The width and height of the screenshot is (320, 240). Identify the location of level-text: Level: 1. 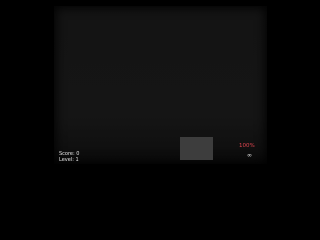
(69, 159).